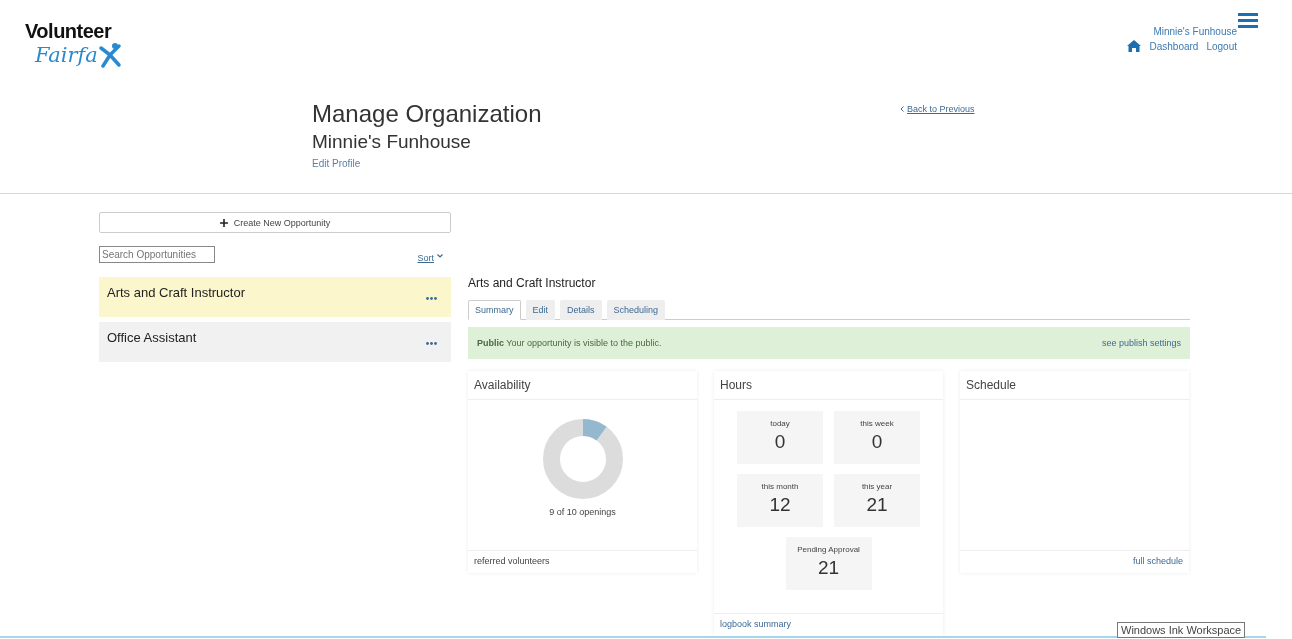 Image resolution: width=1292 pixels, height=639 pixels. What do you see at coordinates (66, 55) in the screenshot?
I see `logo-text: Fairfa` at bounding box center [66, 55].